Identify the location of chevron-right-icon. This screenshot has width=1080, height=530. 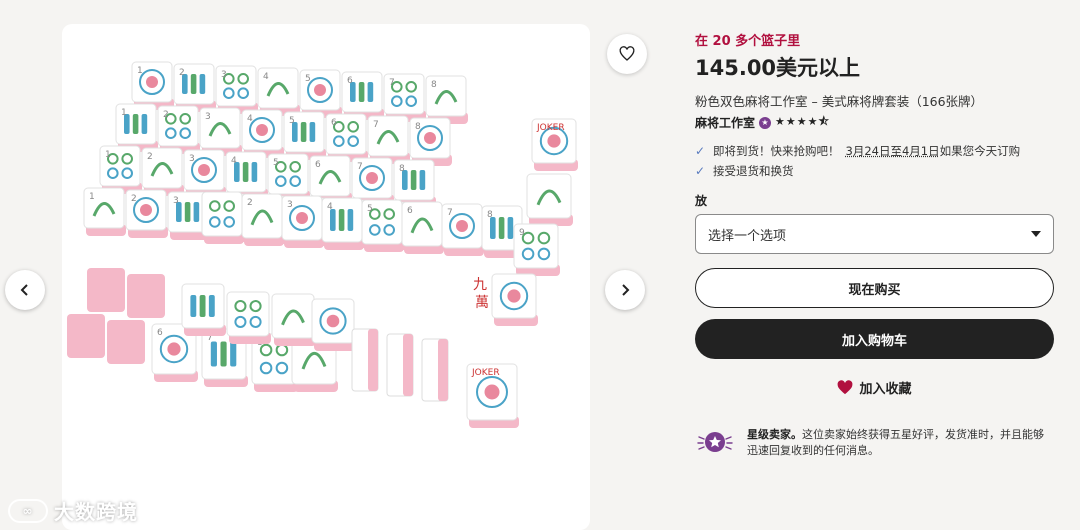
(626, 290).